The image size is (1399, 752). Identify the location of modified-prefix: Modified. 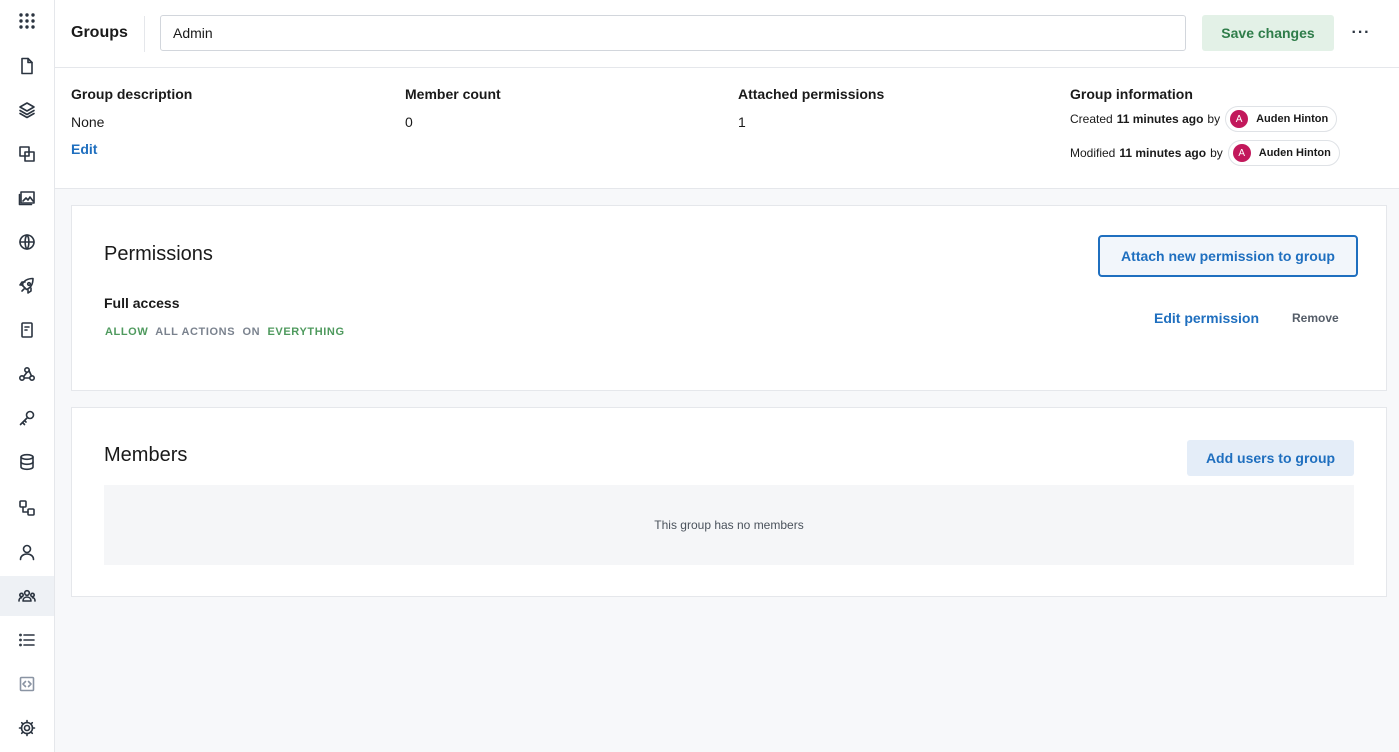
(1093, 153).